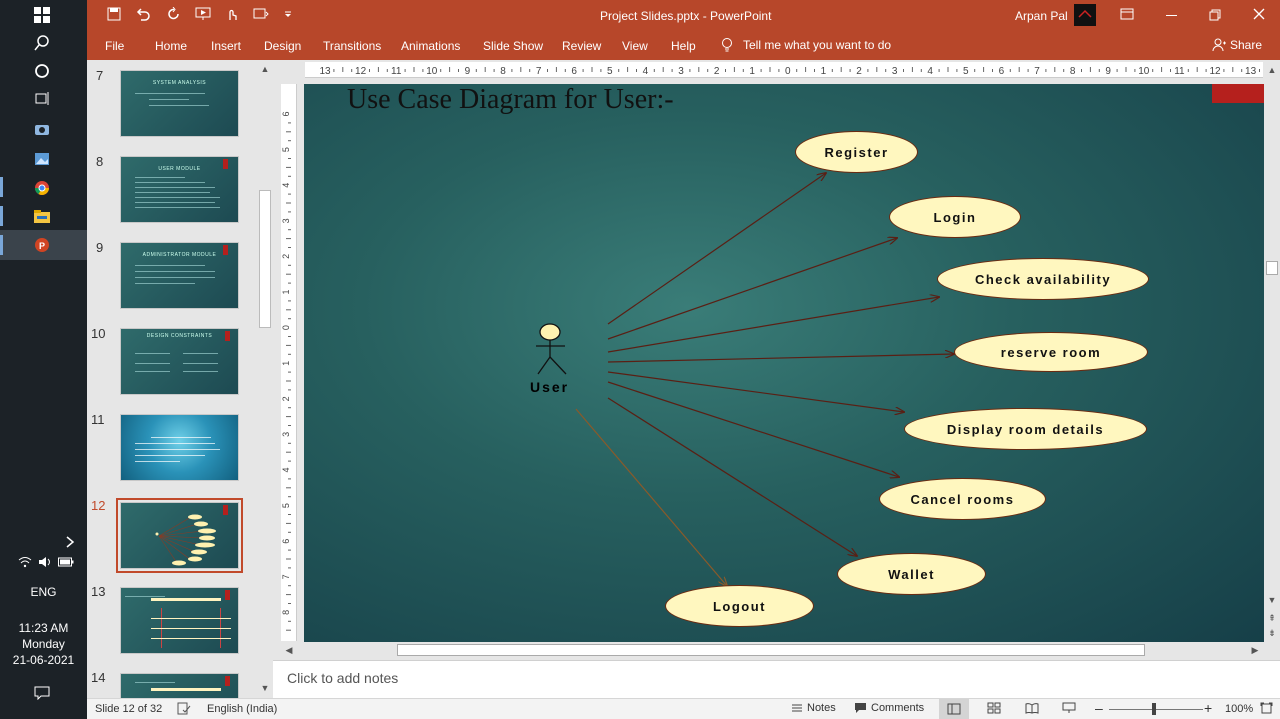  What do you see at coordinates (1069, 709) in the screenshot?
I see `slide-show-button` at bounding box center [1069, 709].